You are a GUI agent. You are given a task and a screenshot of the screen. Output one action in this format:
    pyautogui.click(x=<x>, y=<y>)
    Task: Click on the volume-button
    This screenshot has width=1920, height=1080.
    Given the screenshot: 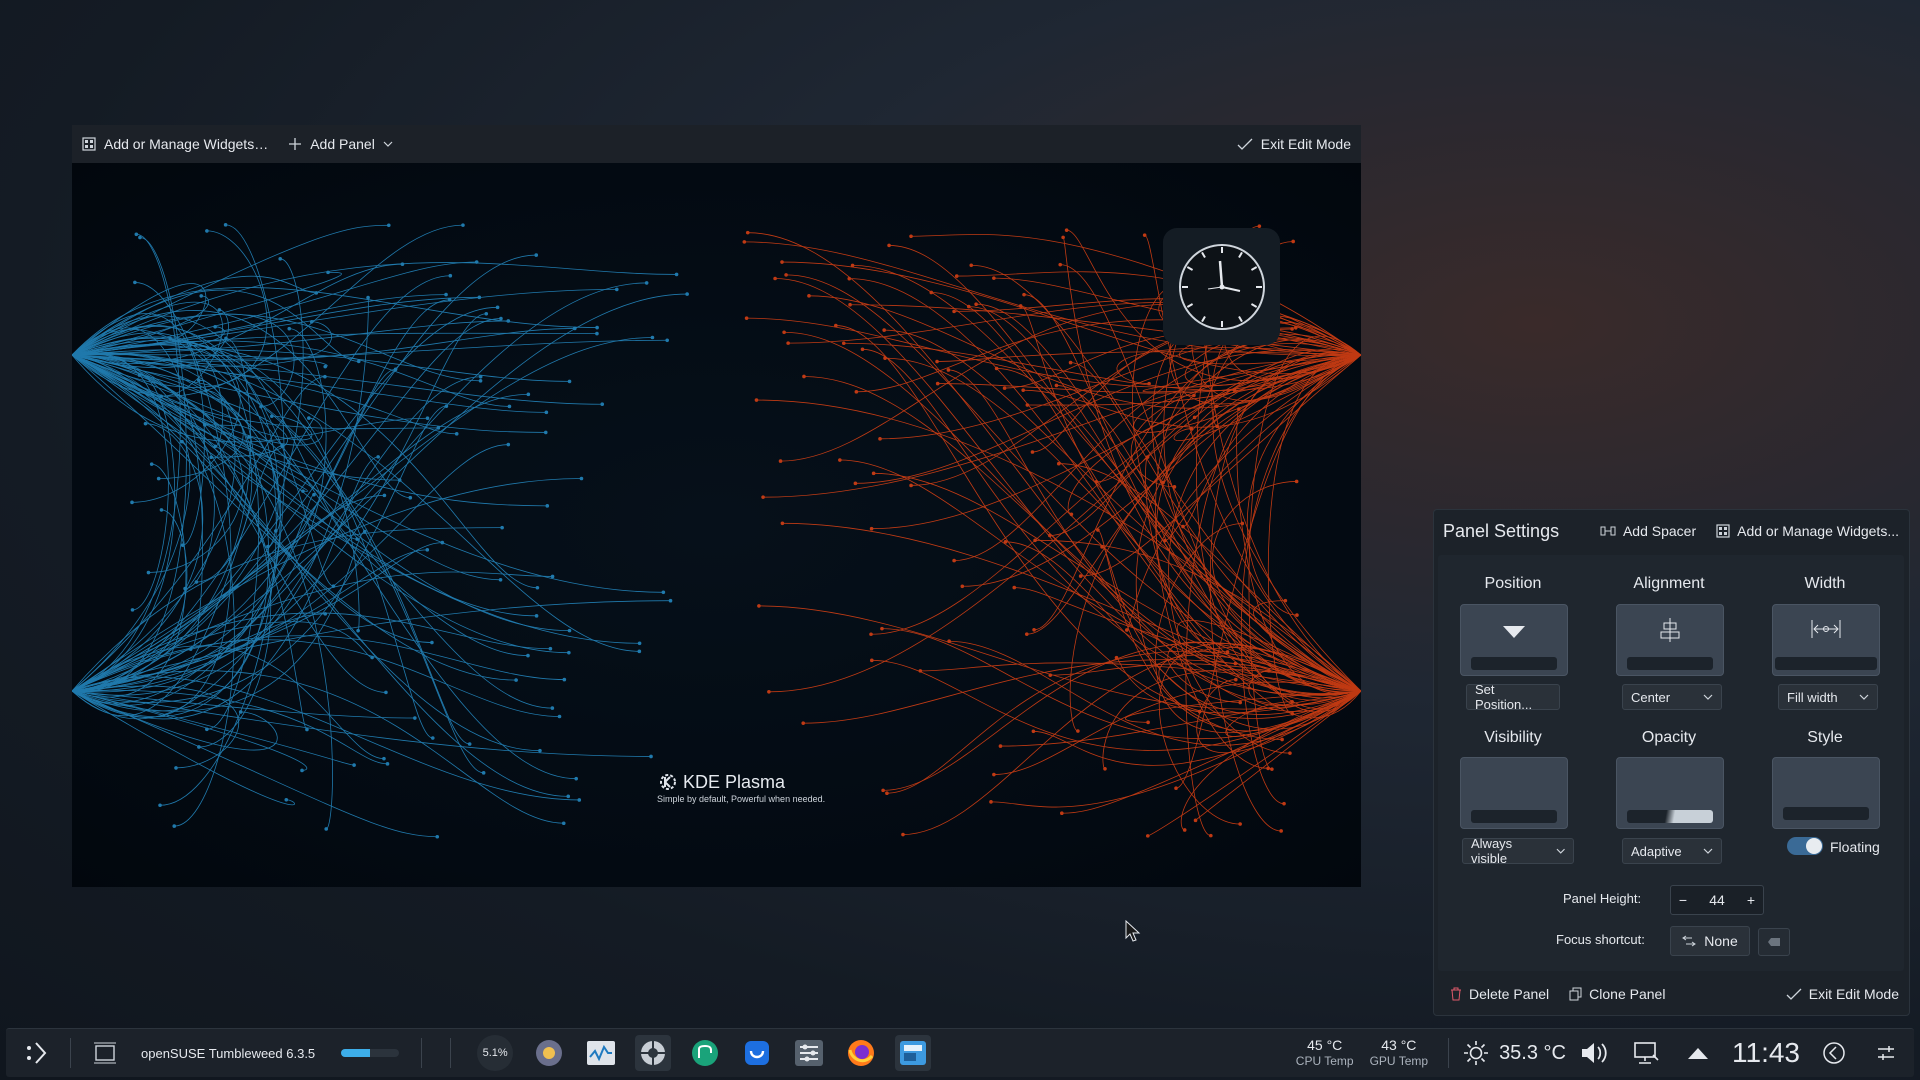 What is the action you would take?
    pyautogui.click(x=1594, y=1053)
    